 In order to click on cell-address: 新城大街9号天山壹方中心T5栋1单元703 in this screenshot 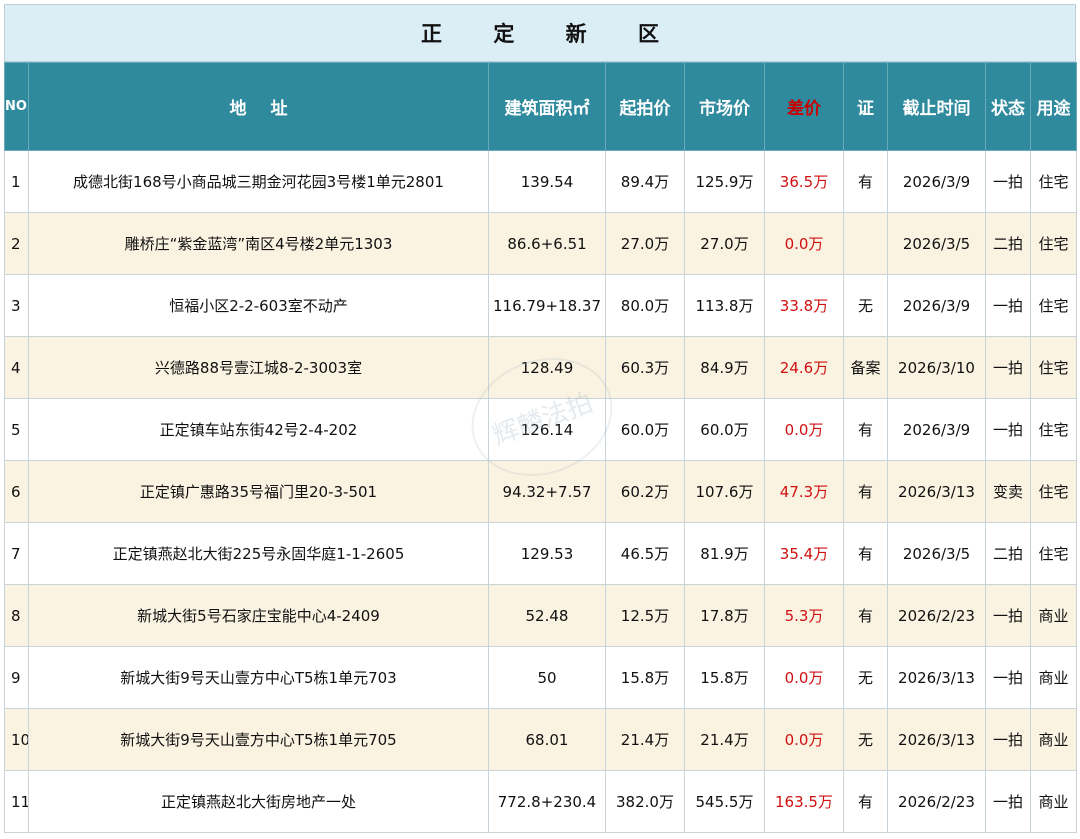, I will do `click(258, 677)`.